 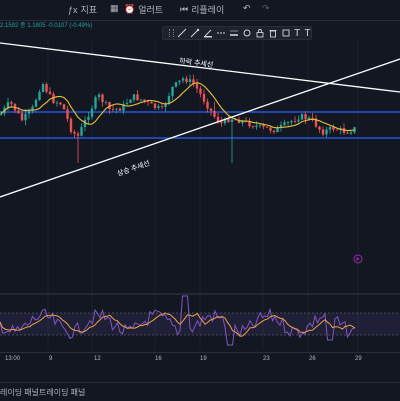 What do you see at coordinates (221, 33) in the screenshot?
I see `line-style-icon` at bounding box center [221, 33].